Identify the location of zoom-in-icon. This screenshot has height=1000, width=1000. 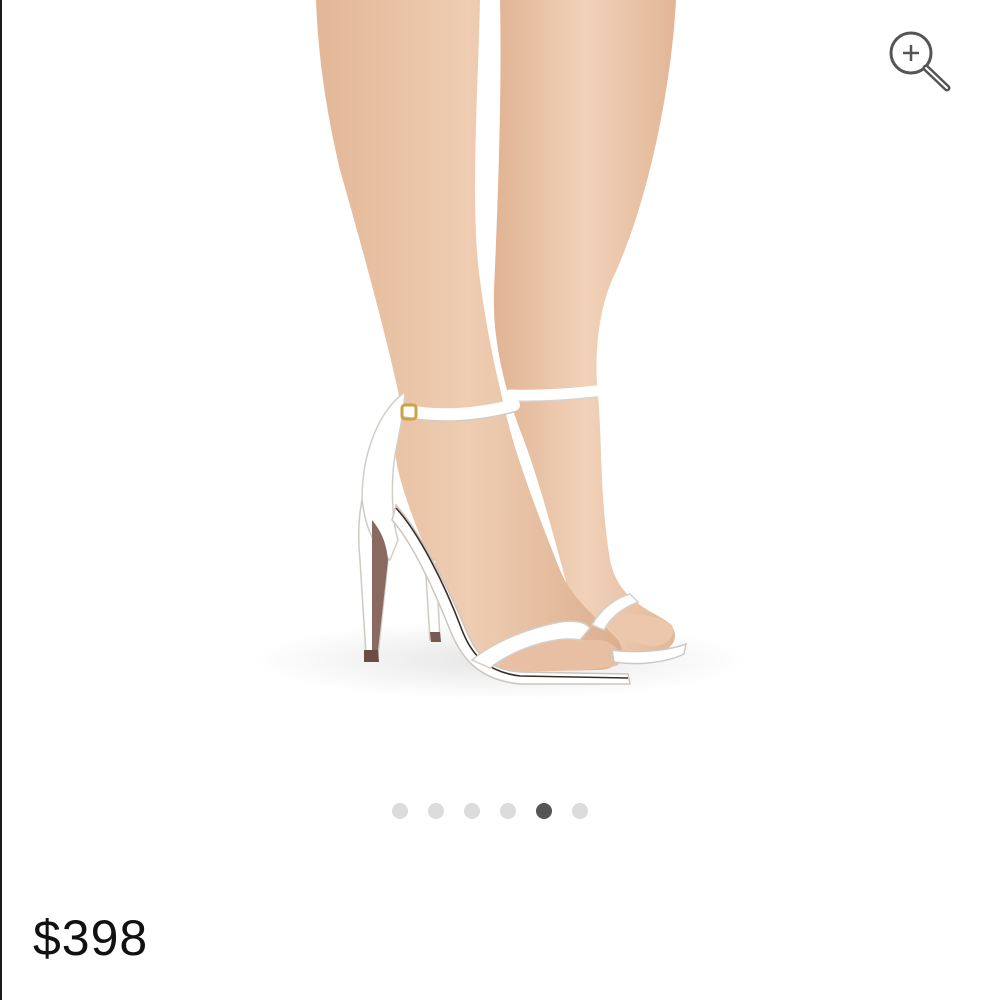
(920, 61).